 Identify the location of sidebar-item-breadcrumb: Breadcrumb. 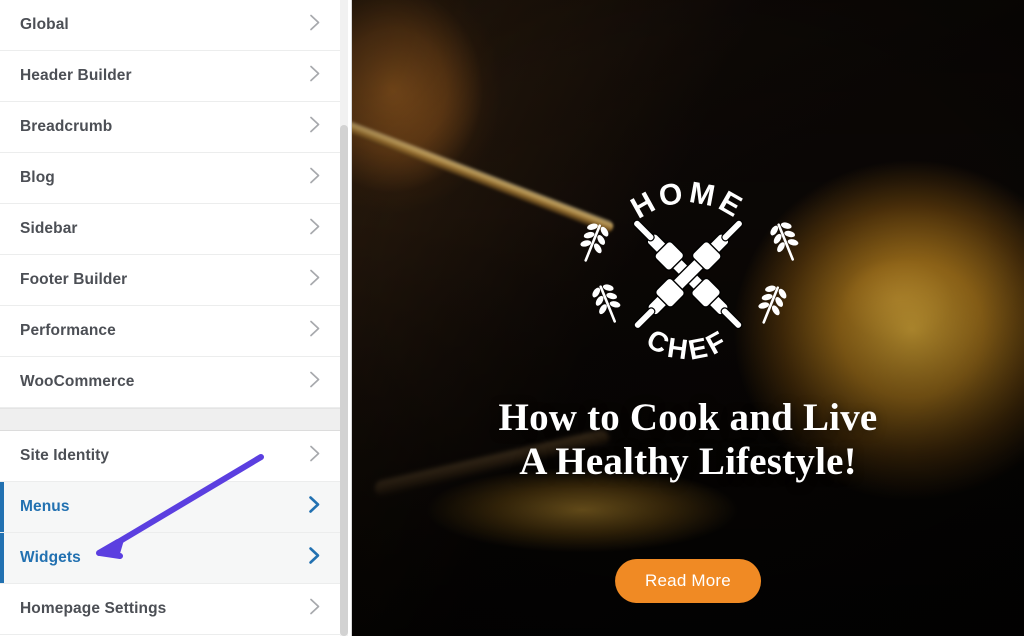
(172, 127).